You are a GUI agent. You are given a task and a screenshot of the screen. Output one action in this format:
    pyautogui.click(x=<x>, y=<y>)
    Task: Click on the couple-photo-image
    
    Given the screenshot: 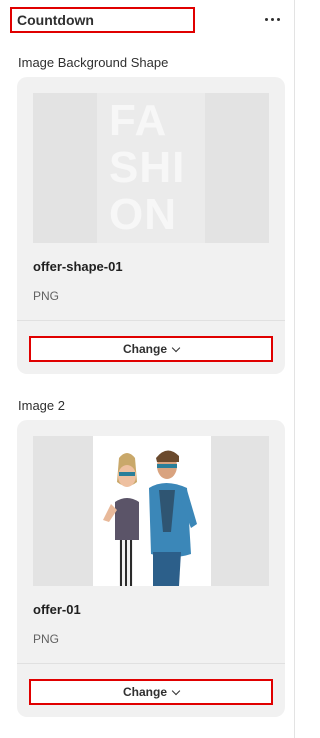 What is the action you would take?
    pyautogui.click(x=152, y=511)
    